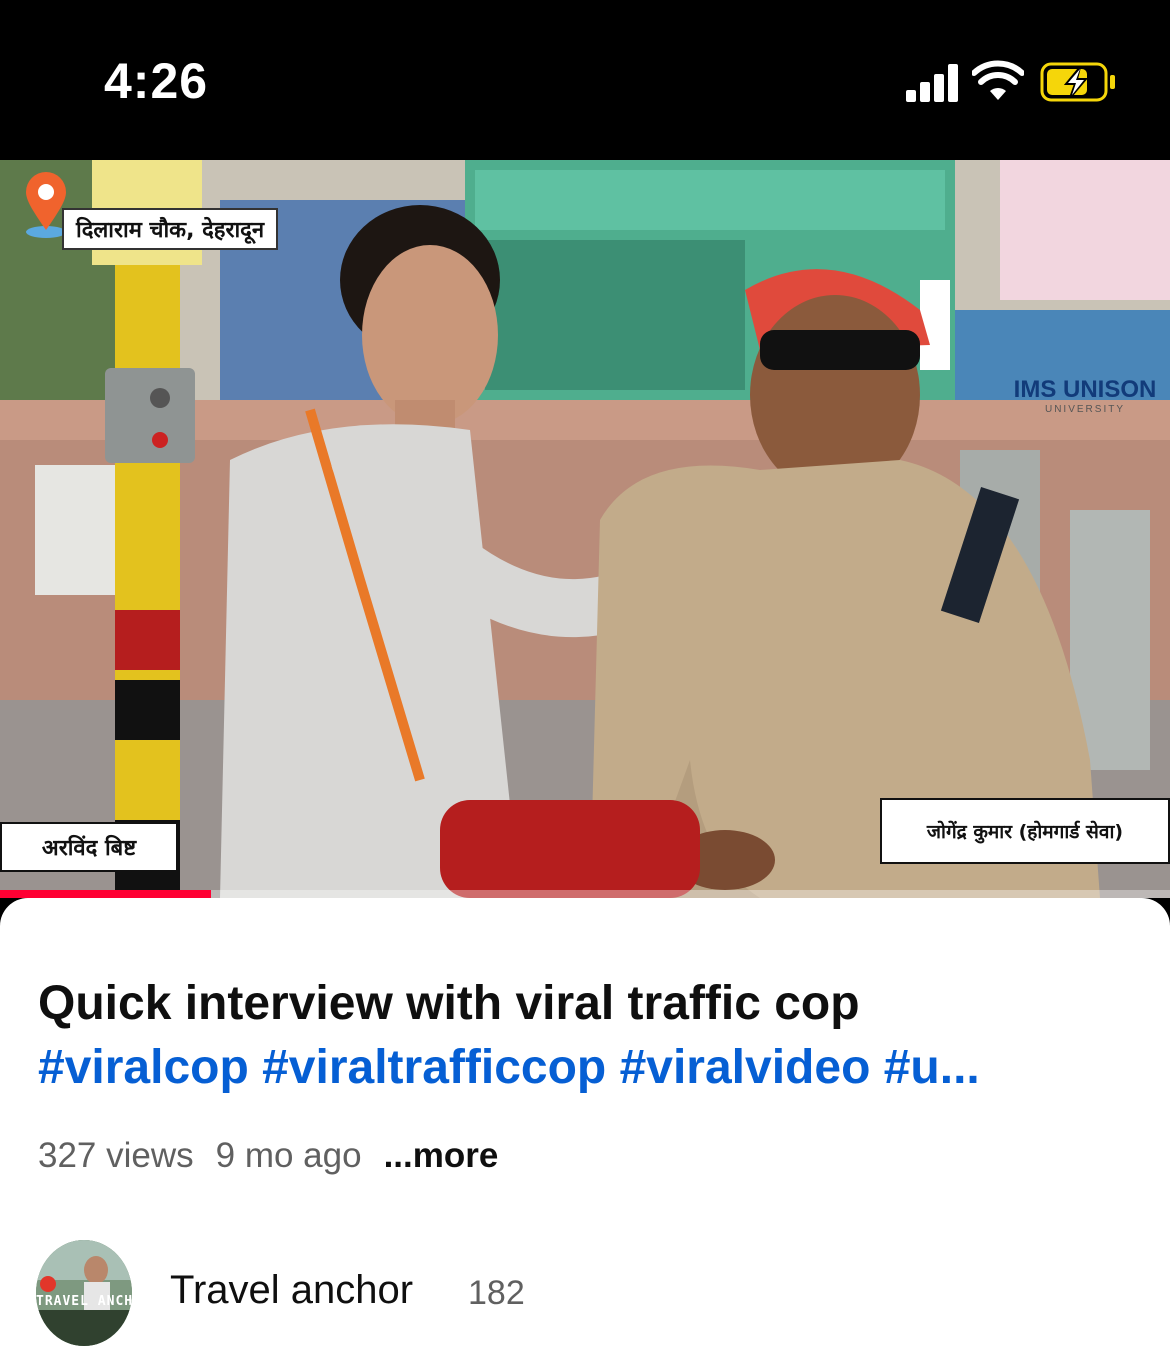 The height and width of the screenshot is (1368, 1170). Describe the element at coordinates (89, 847) in the screenshot. I see `reporter-name-caption: अरविंद बिष्ट` at that location.